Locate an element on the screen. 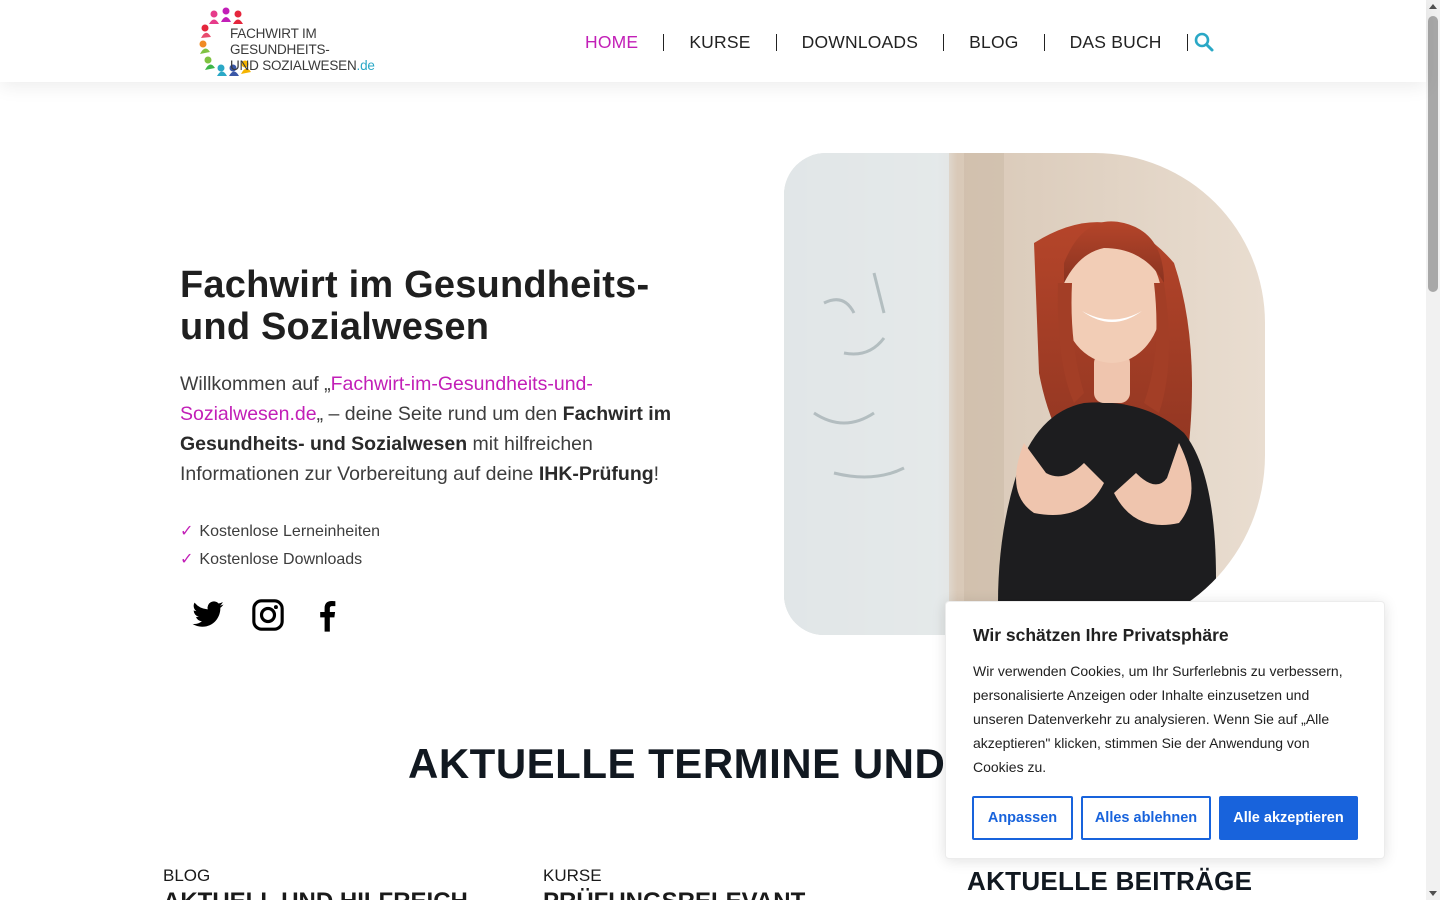 The image size is (1440, 900). list-item: ✓ Kostenlose Downloads is located at coordinates (280, 560).